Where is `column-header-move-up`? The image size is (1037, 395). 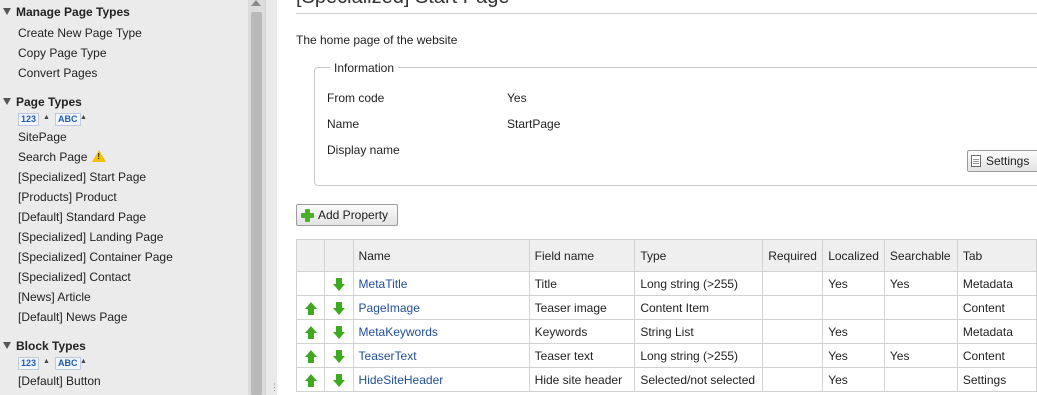
column-header-move-up is located at coordinates (310, 255).